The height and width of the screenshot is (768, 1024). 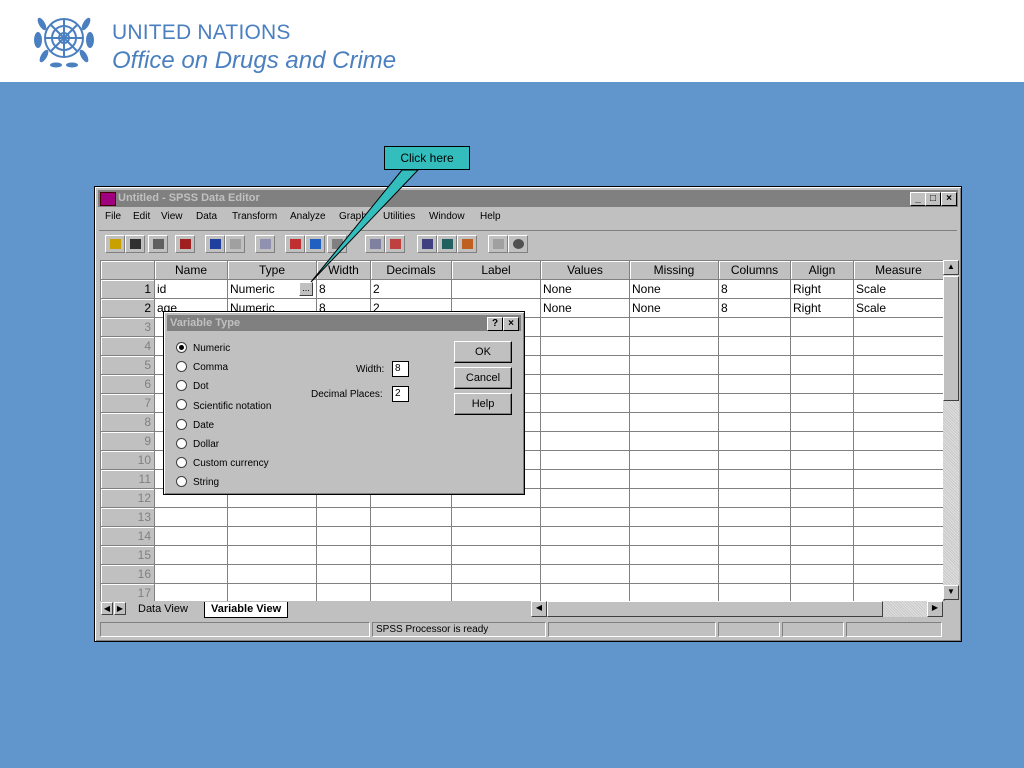 I want to click on radio-dot: Dot, so click(x=192, y=387).